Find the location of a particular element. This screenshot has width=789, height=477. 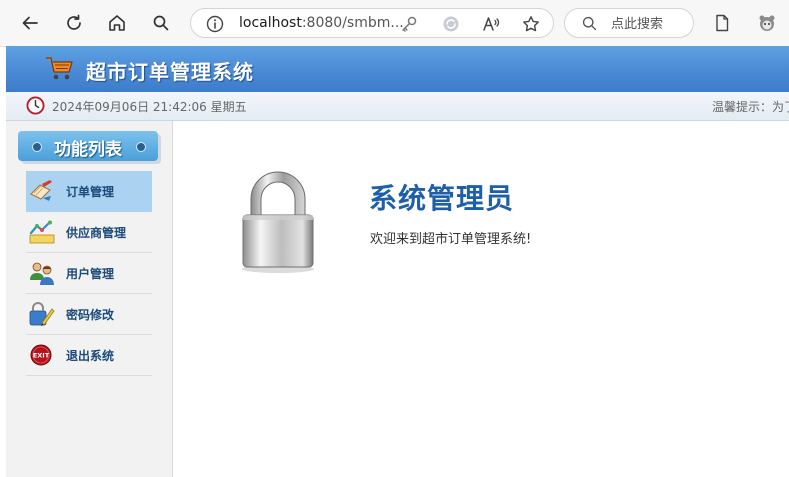

sidebar-item-label: 退出系统 is located at coordinates (90, 356).